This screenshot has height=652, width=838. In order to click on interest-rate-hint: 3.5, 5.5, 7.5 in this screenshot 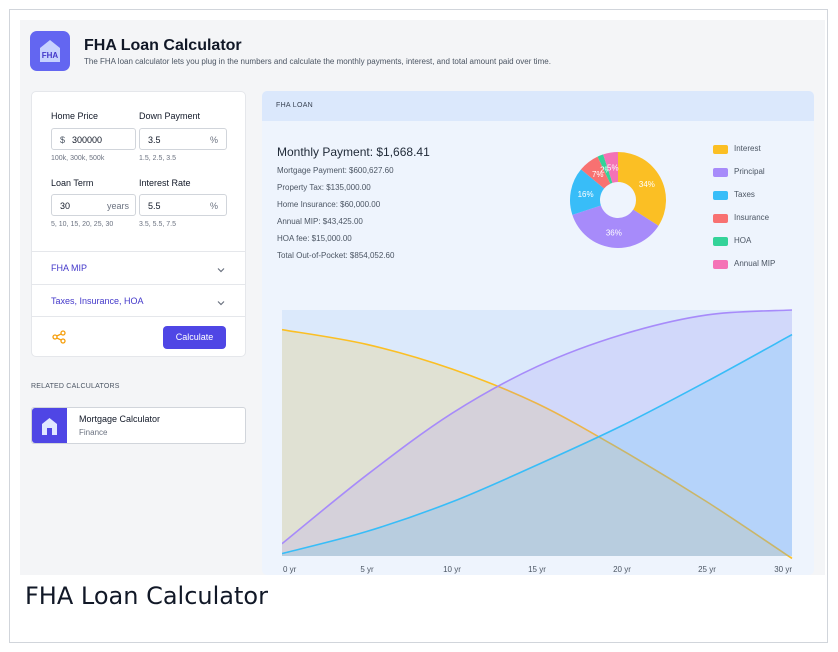, I will do `click(157, 224)`.